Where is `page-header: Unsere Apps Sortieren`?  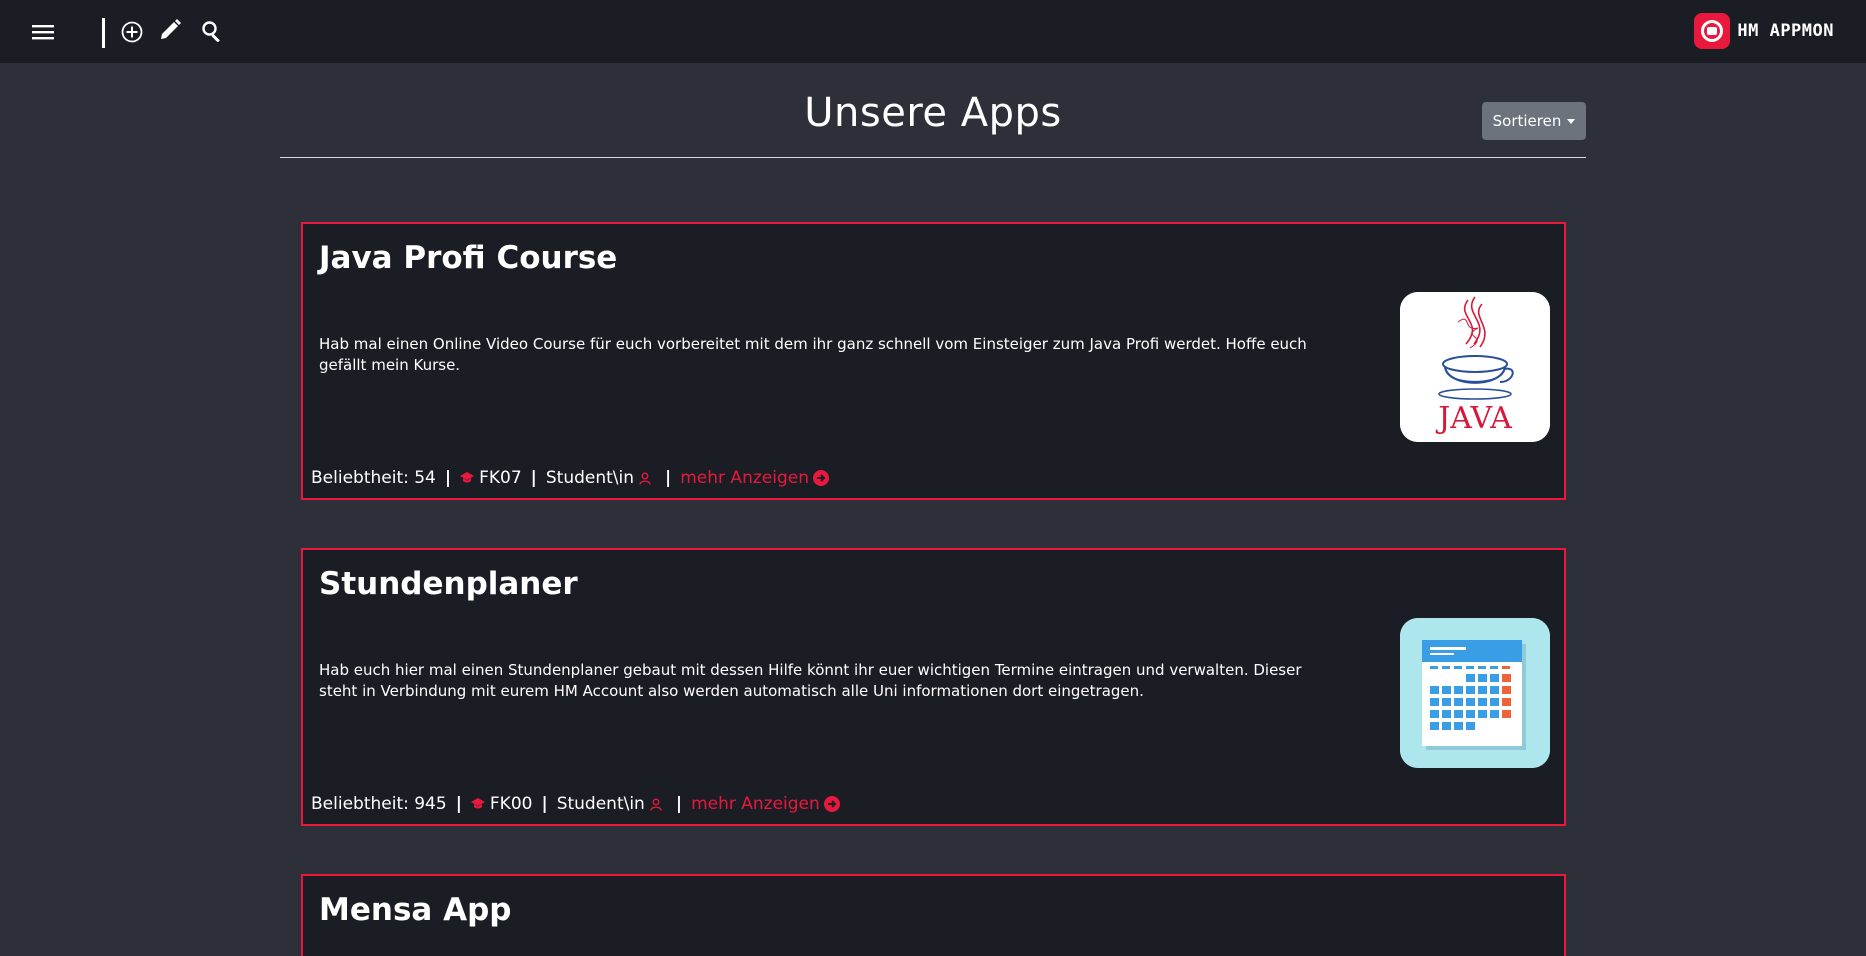 page-header: Unsere Apps Sortieren is located at coordinates (933, 124).